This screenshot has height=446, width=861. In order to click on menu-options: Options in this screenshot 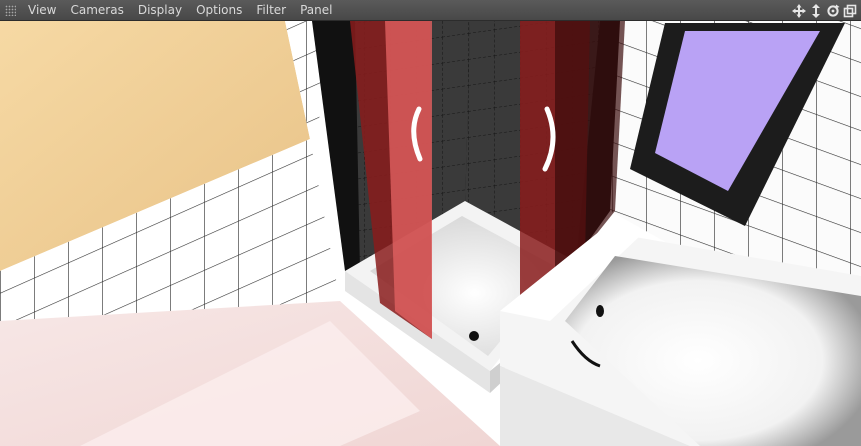, I will do `click(219, 10)`.